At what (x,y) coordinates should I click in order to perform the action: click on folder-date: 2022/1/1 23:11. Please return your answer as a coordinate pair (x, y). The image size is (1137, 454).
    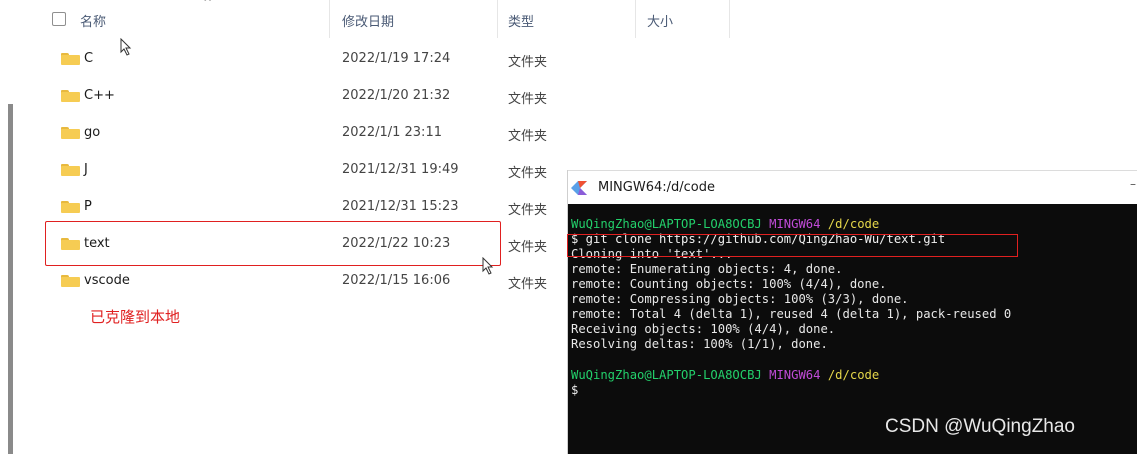
    Looking at the image, I should click on (392, 132).